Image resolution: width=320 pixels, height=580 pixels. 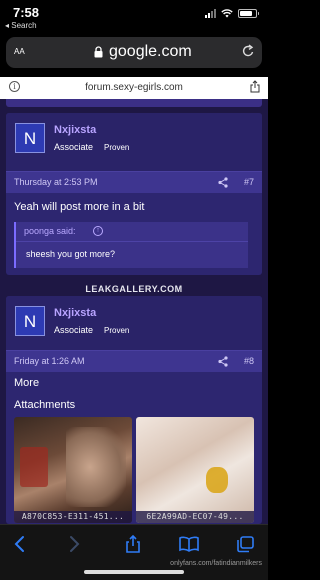 I want to click on post-meta: Friday at 1:26 AM #8, so click(x=134, y=361).